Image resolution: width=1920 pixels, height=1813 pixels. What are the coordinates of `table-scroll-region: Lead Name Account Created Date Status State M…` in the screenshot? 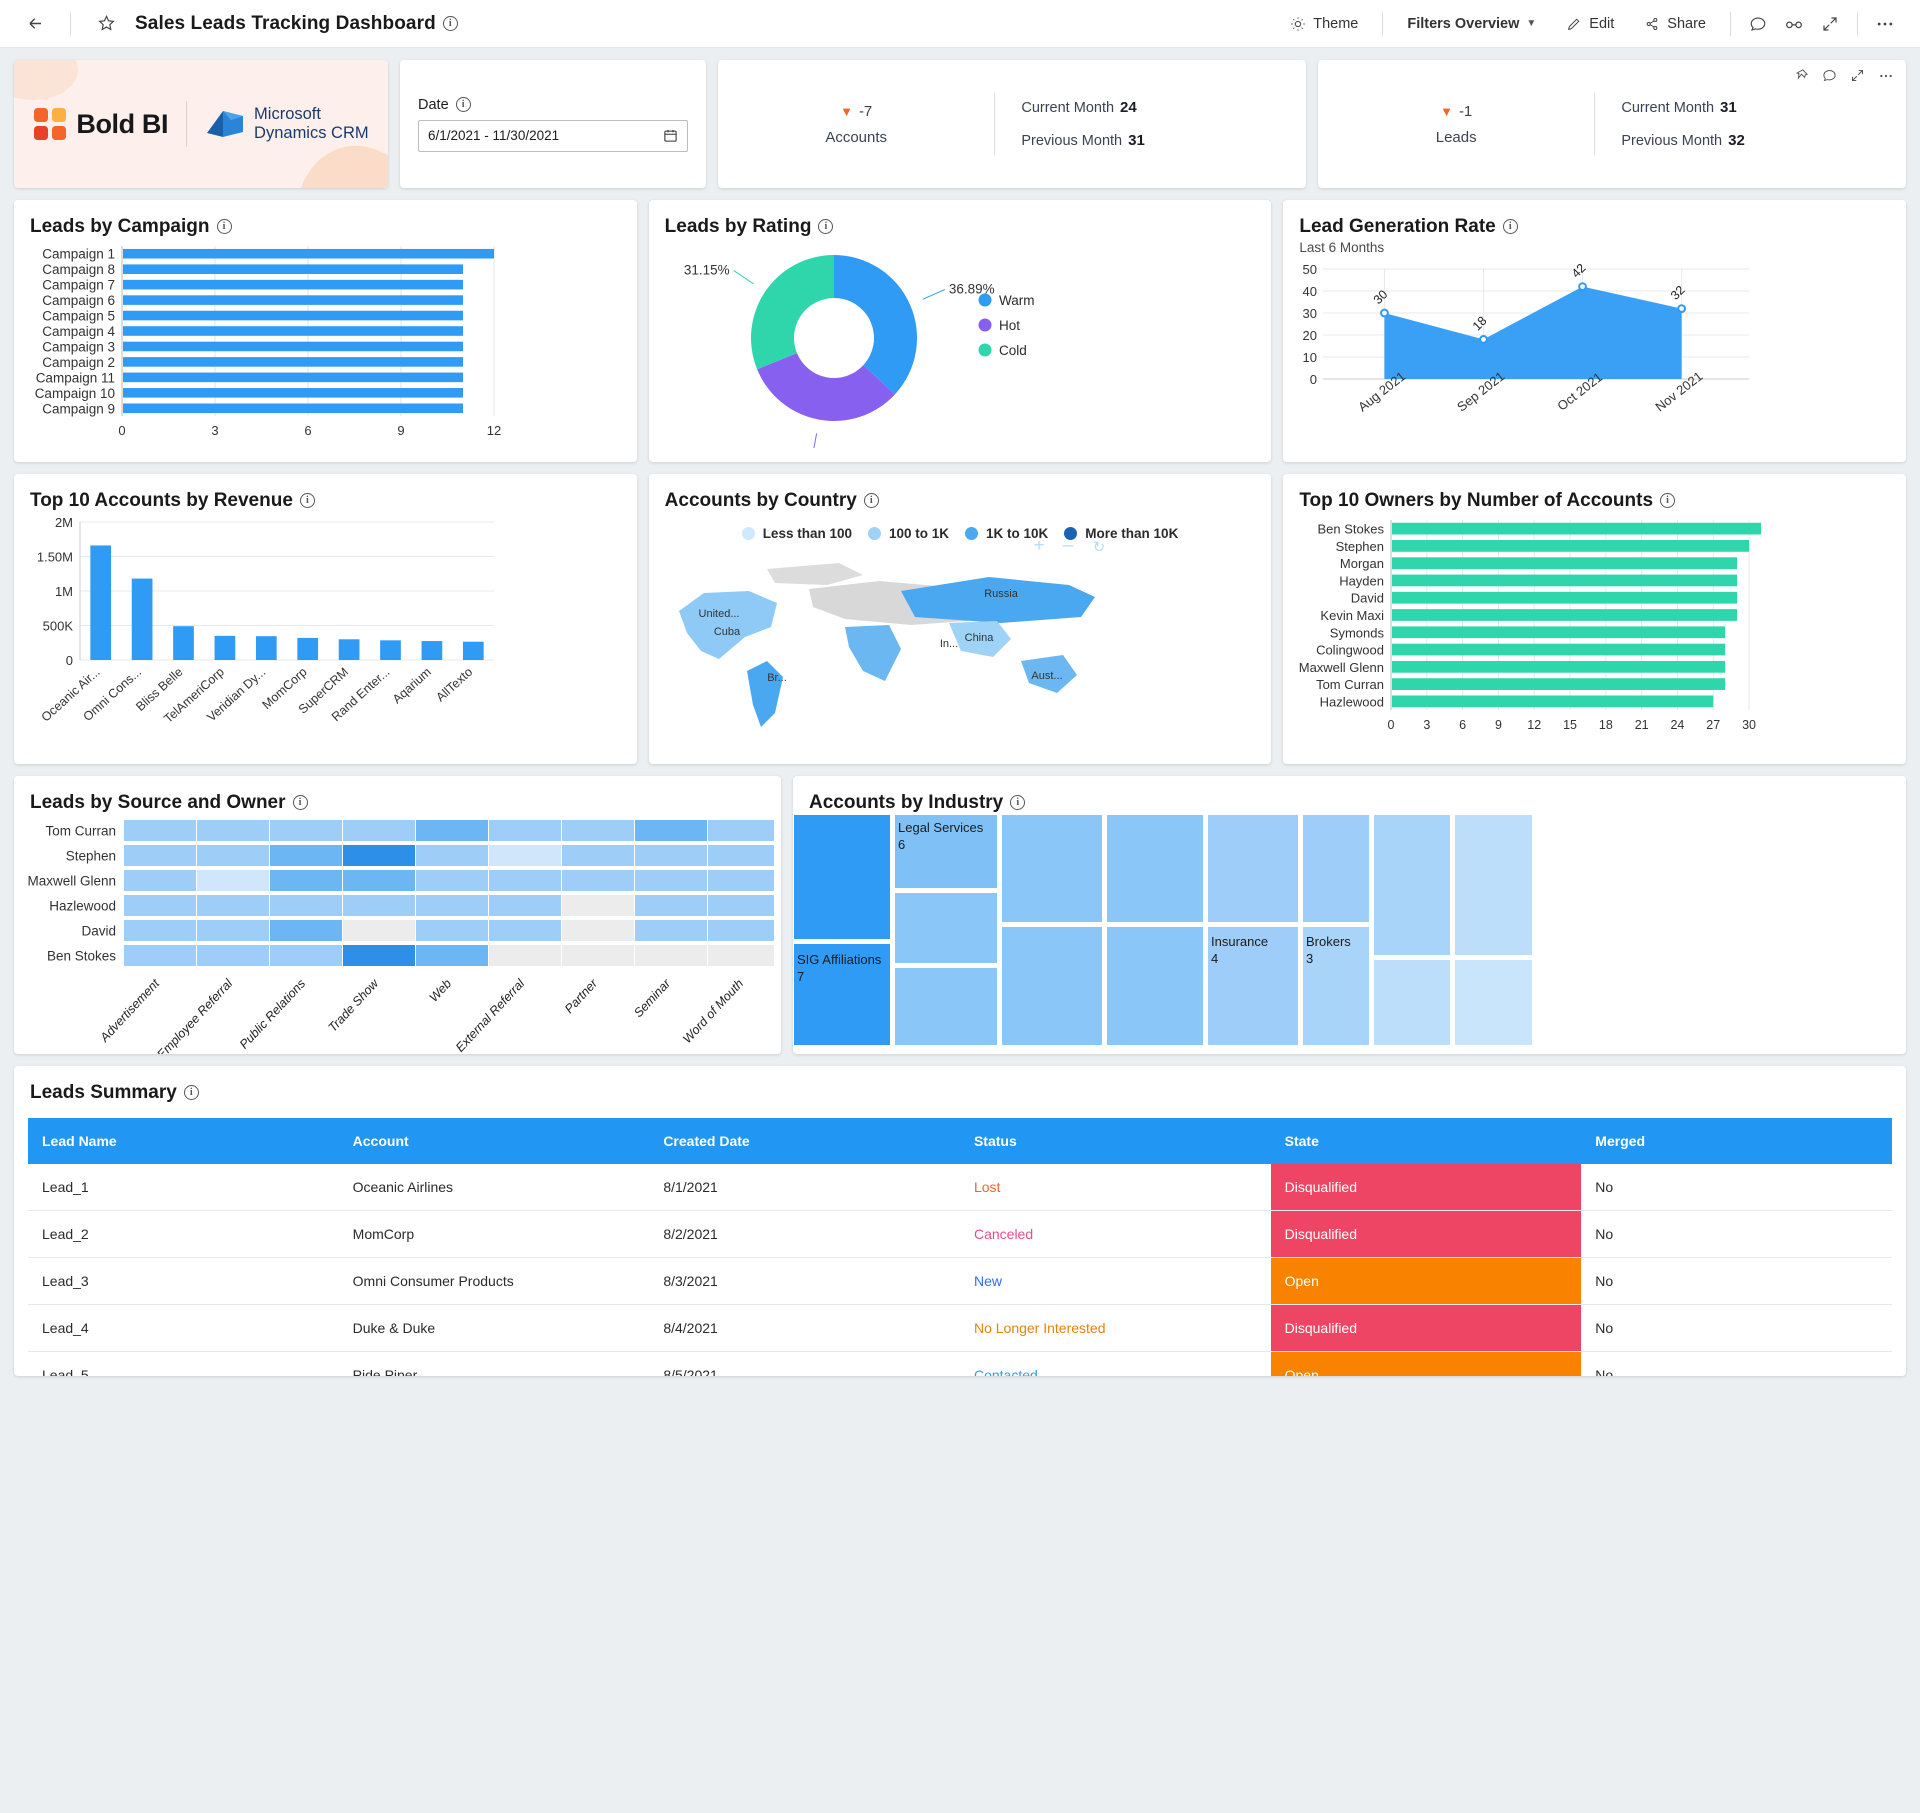 It's located at (960, 1247).